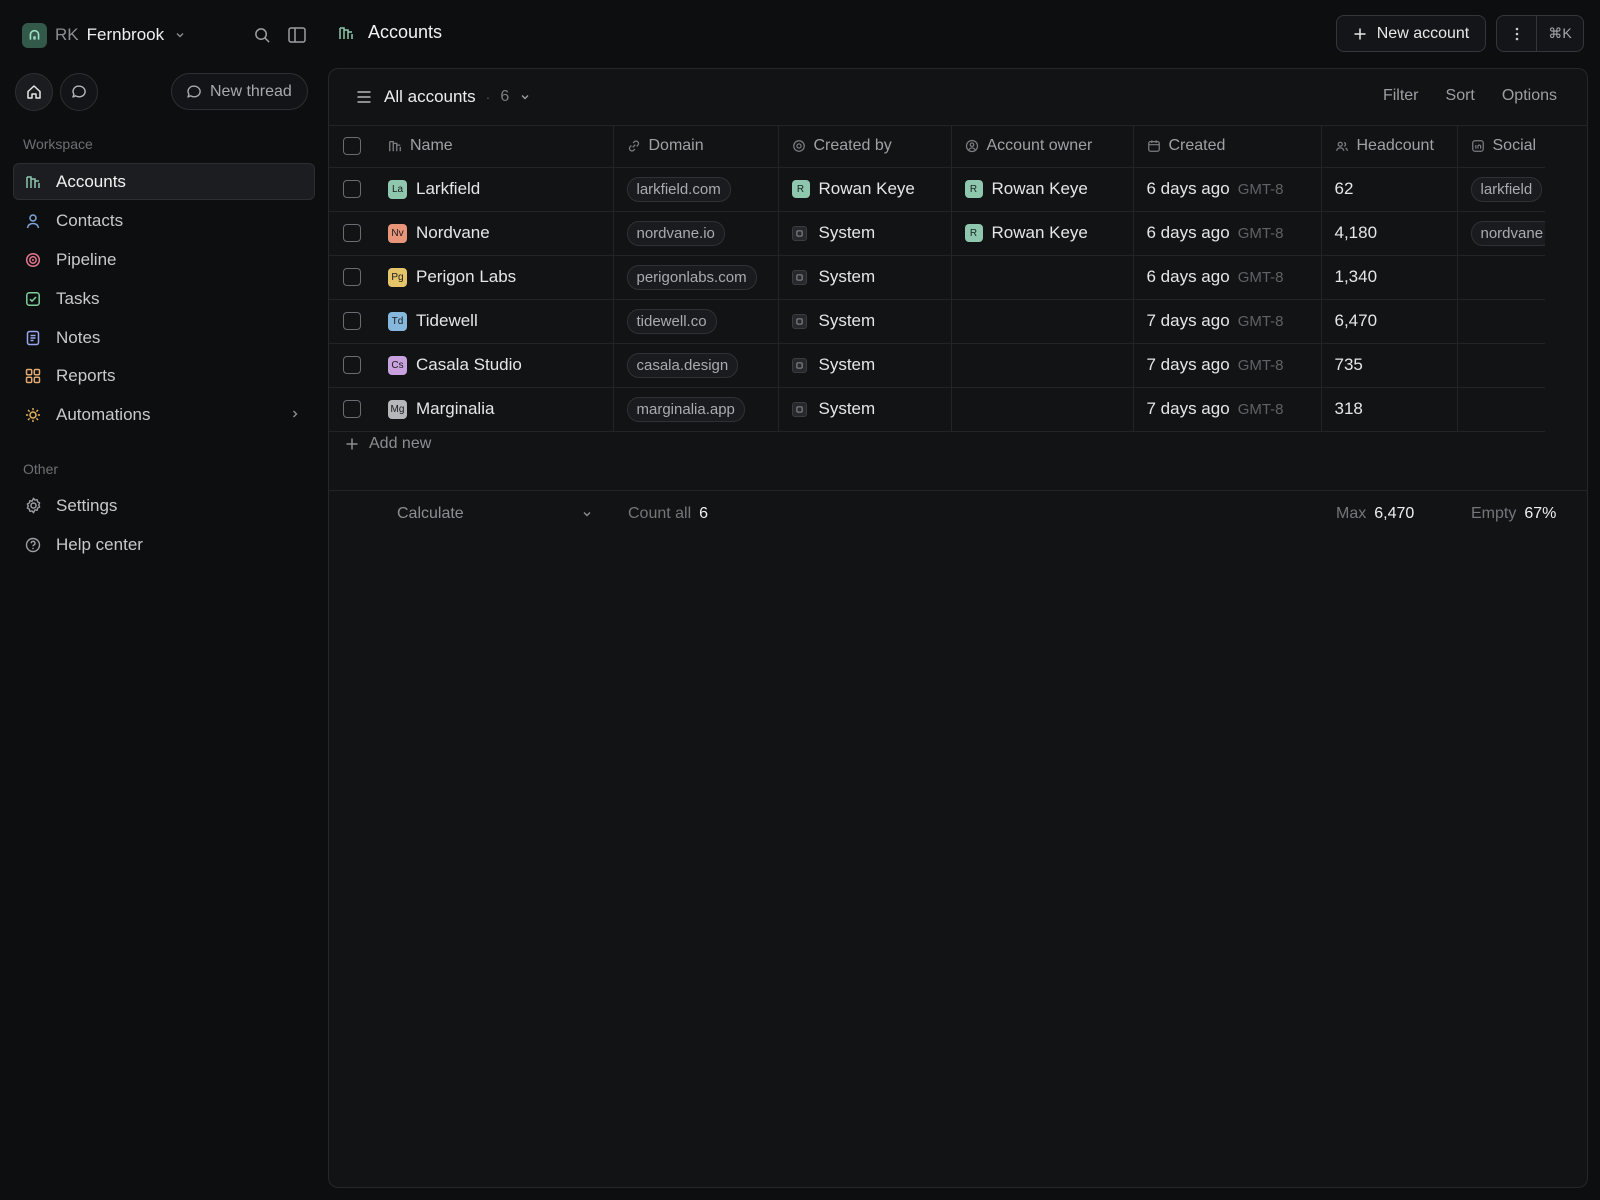  Describe the element at coordinates (1517, 33) in the screenshot. I see `more-options-button` at that location.